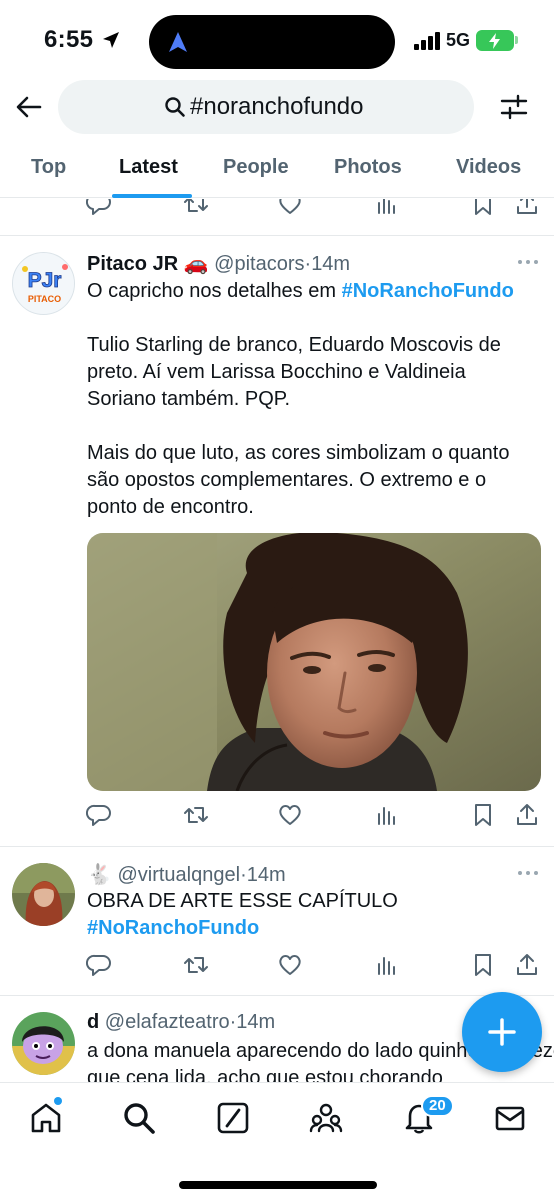  What do you see at coordinates (45, 280) in the screenshot?
I see `svg-text: PJr` at bounding box center [45, 280].